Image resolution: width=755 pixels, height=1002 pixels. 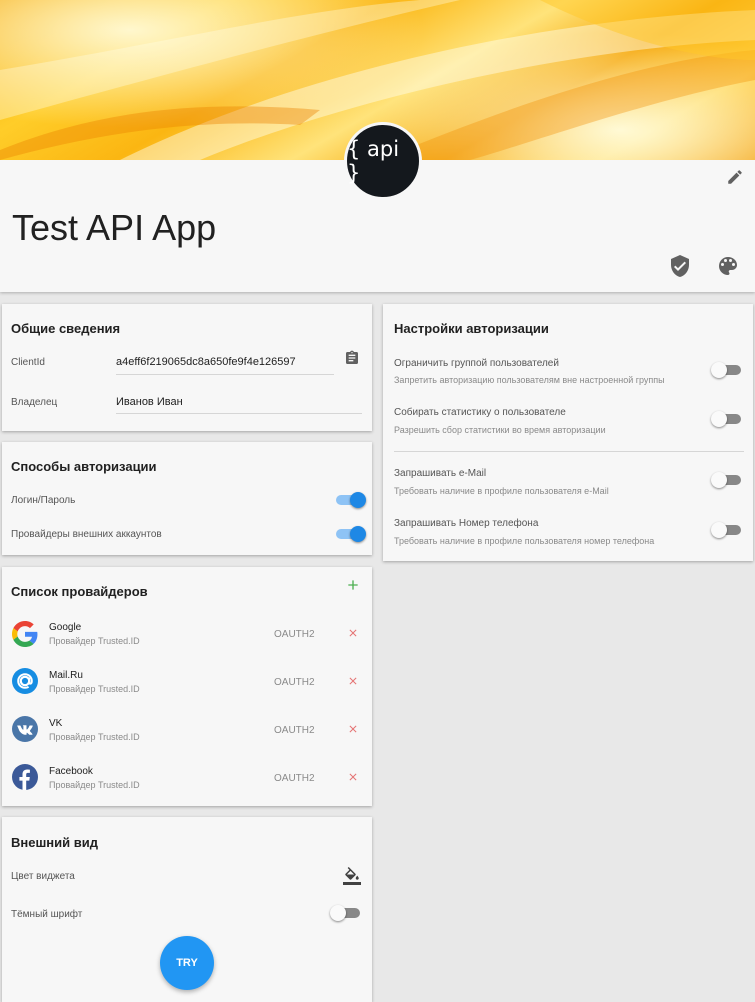 I want to click on color-fill-icon, so click(x=352, y=876).